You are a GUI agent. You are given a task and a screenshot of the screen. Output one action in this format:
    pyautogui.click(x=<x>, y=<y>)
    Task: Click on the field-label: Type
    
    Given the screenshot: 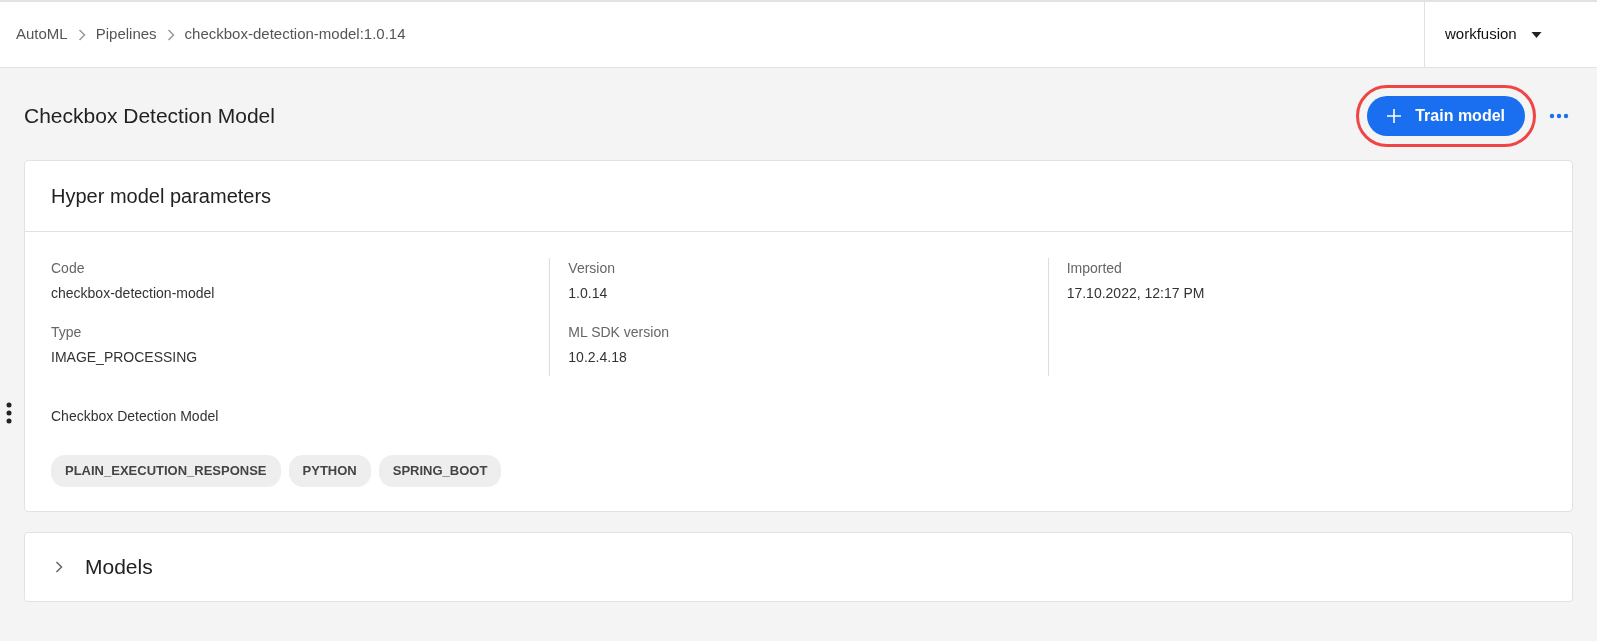 What is the action you would take?
    pyautogui.click(x=67, y=332)
    